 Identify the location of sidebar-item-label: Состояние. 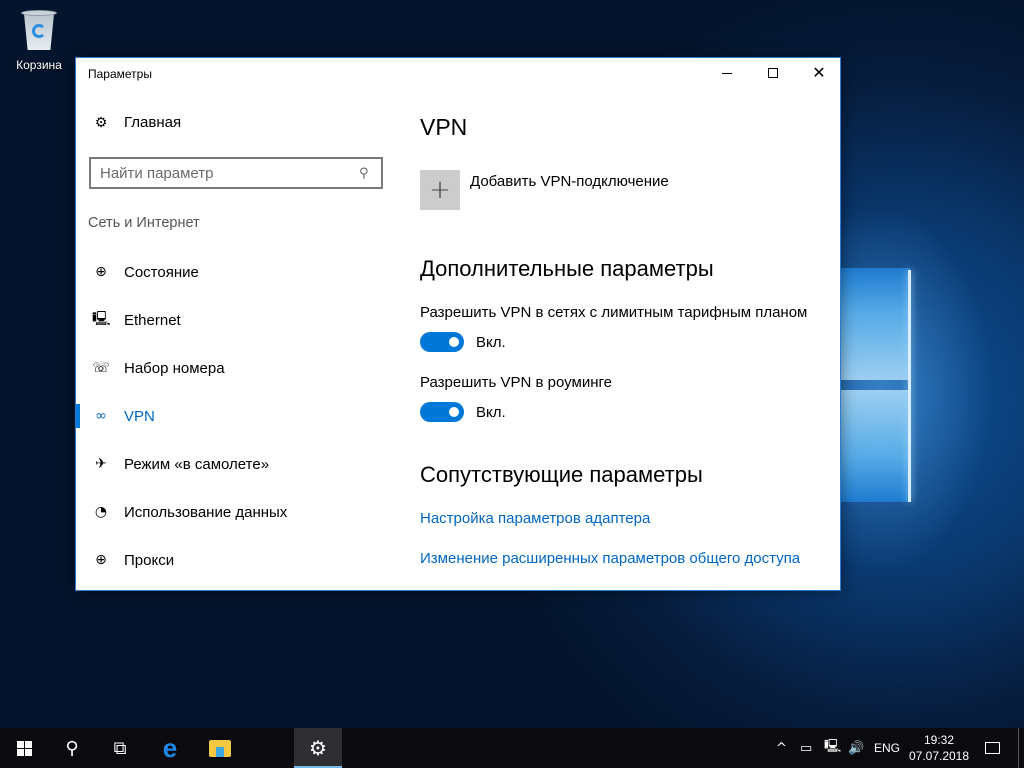
(161, 272).